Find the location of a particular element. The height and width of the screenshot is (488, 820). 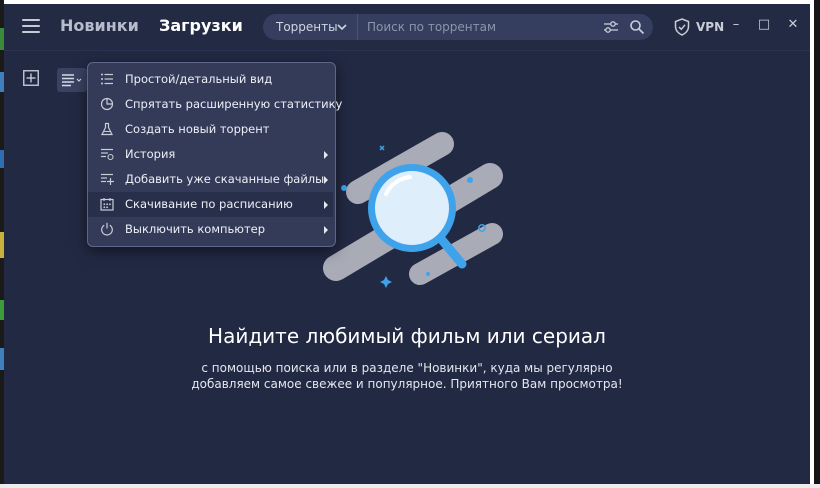

menu-item-simple-detailed-view: Простой/детальный вид is located at coordinates (210, 79).